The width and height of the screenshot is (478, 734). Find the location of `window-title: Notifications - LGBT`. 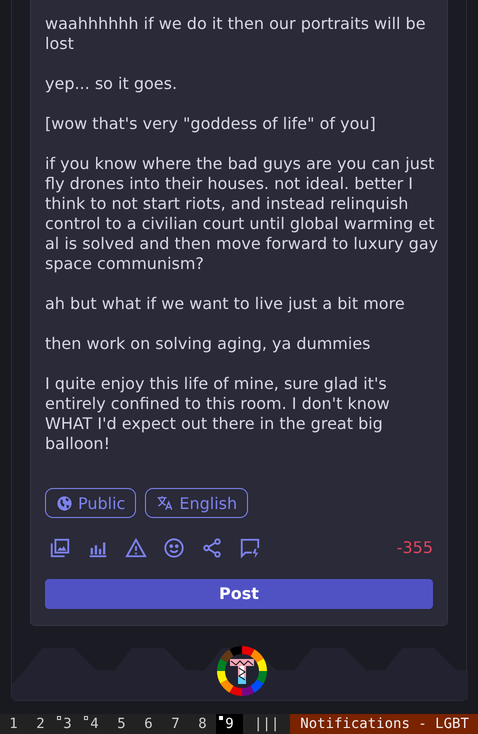

window-title: Notifications - LGBT is located at coordinates (384, 724).